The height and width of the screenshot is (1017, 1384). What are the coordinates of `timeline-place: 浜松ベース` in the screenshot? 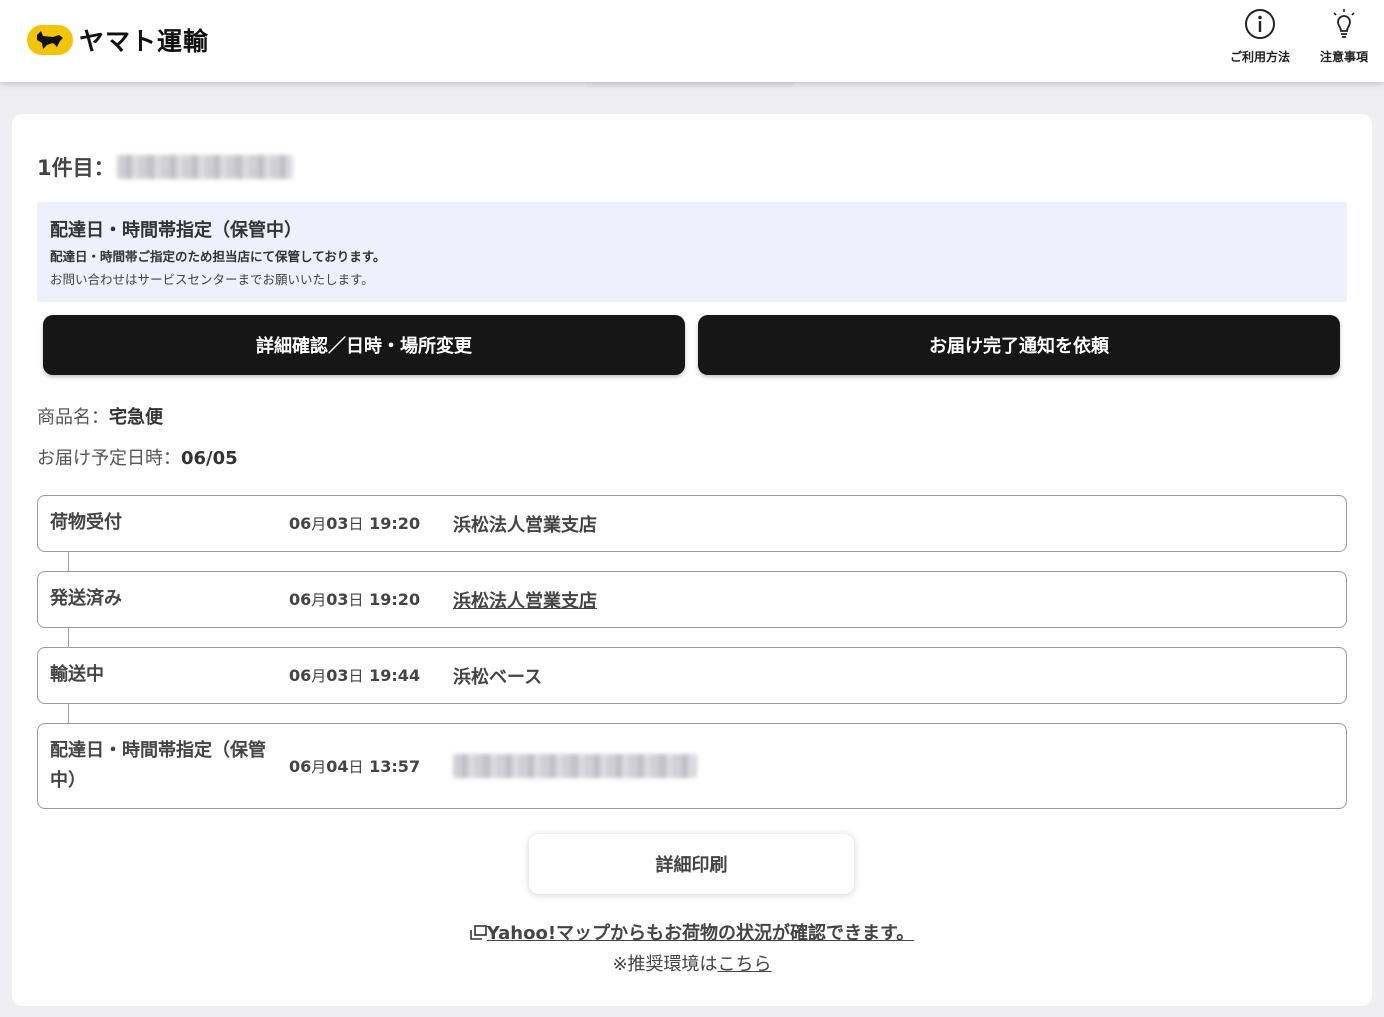 It's located at (498, 677).